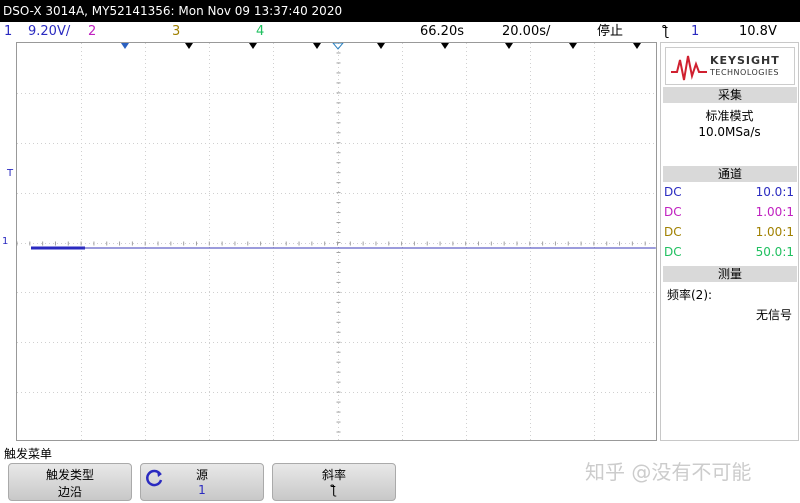  I want to click on source-value: 1, so click(202, 490).